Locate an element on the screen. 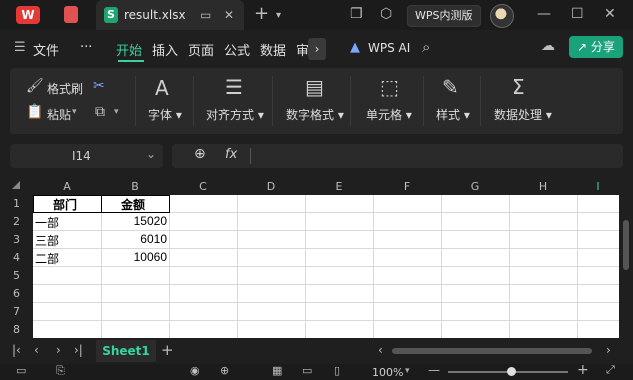 This screenshot has width=633, height=380. row-header: 7 is located at coordinates (16, 311).